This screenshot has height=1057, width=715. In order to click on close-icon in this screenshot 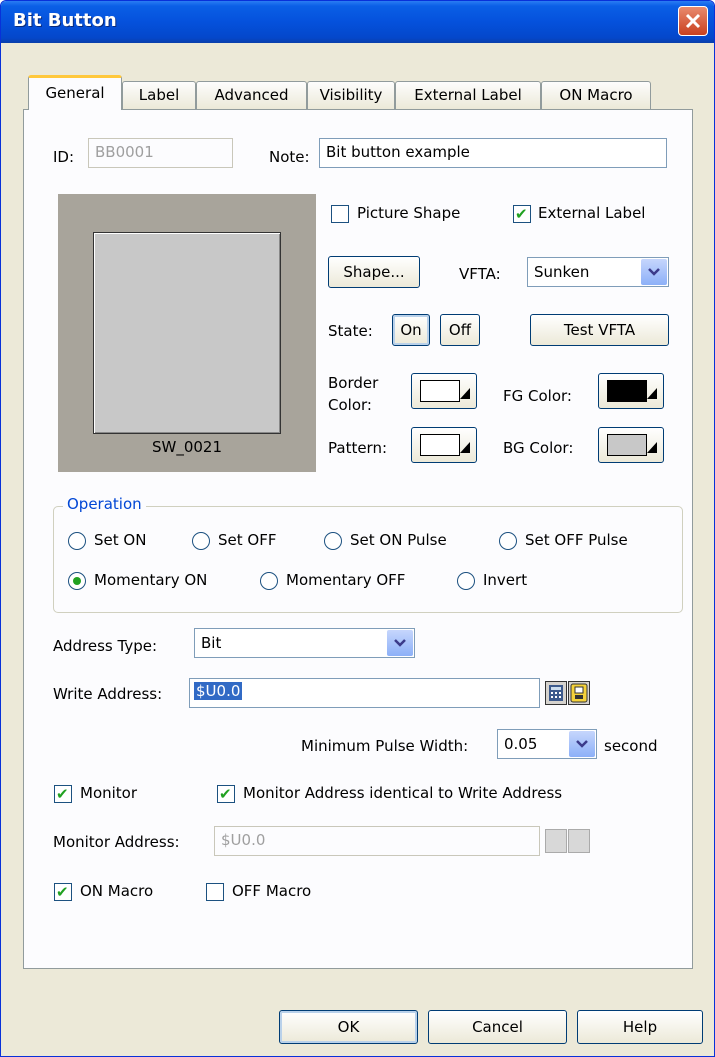, I will do `click(693, 21)`.